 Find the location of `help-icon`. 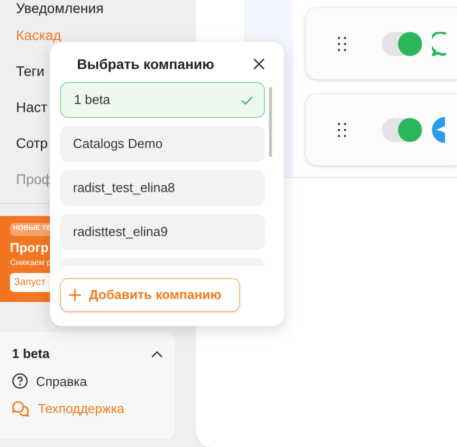

help-icon is located at coordinates (20, 381).